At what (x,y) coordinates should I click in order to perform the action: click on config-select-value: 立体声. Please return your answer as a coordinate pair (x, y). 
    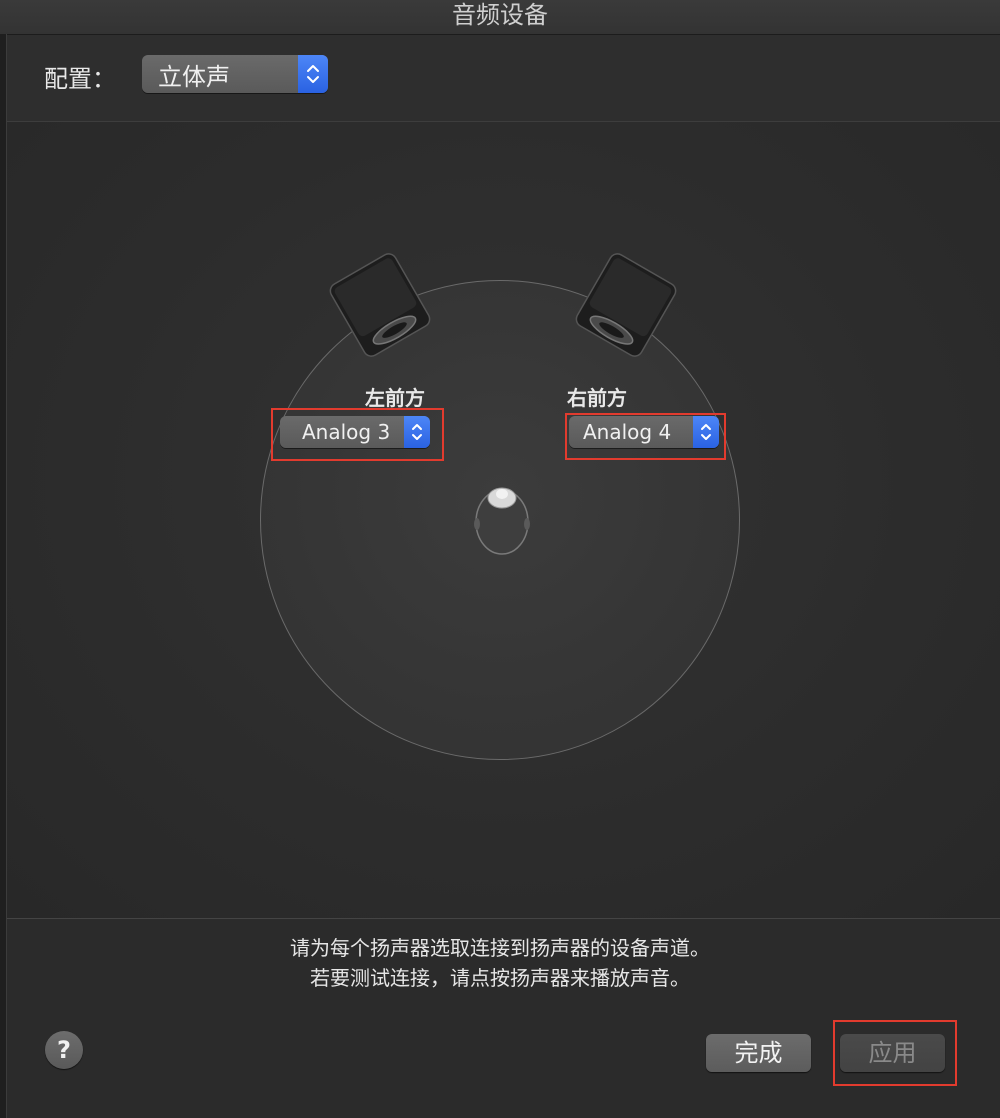
    Looking at the image, I should click on (194, 76).